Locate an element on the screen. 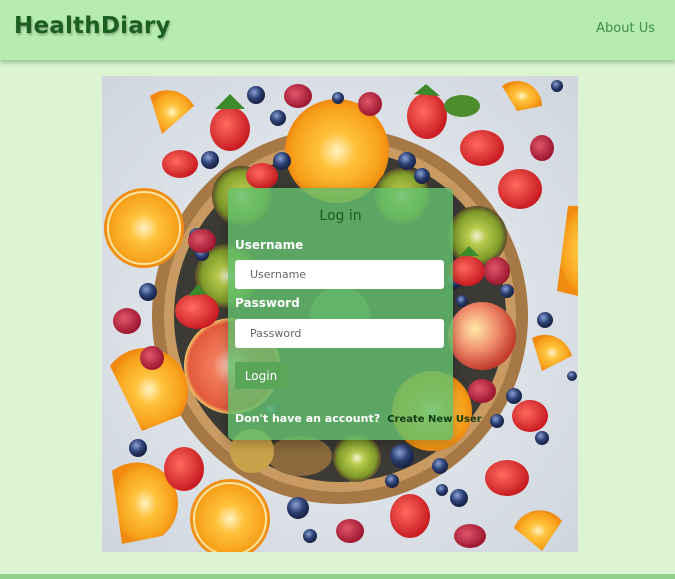 The height and width of the screenshot is (579, 675). footer-bar is located at coordinates (337, 576).